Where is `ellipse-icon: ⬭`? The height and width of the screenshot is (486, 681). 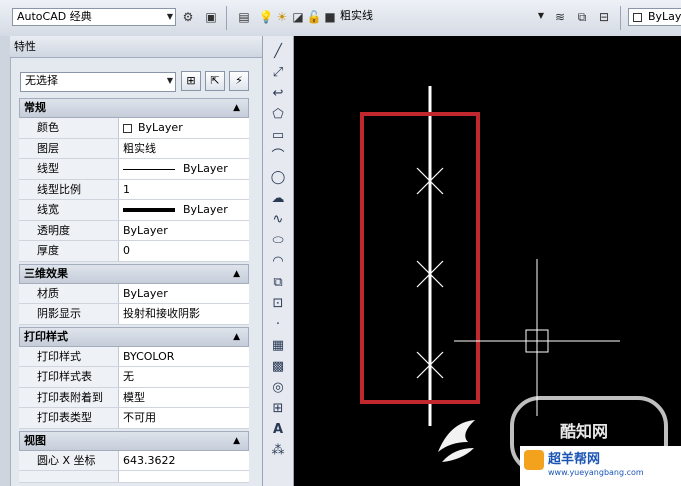
ellipse-icon: ⬭ is located at coordinates (278, 241).